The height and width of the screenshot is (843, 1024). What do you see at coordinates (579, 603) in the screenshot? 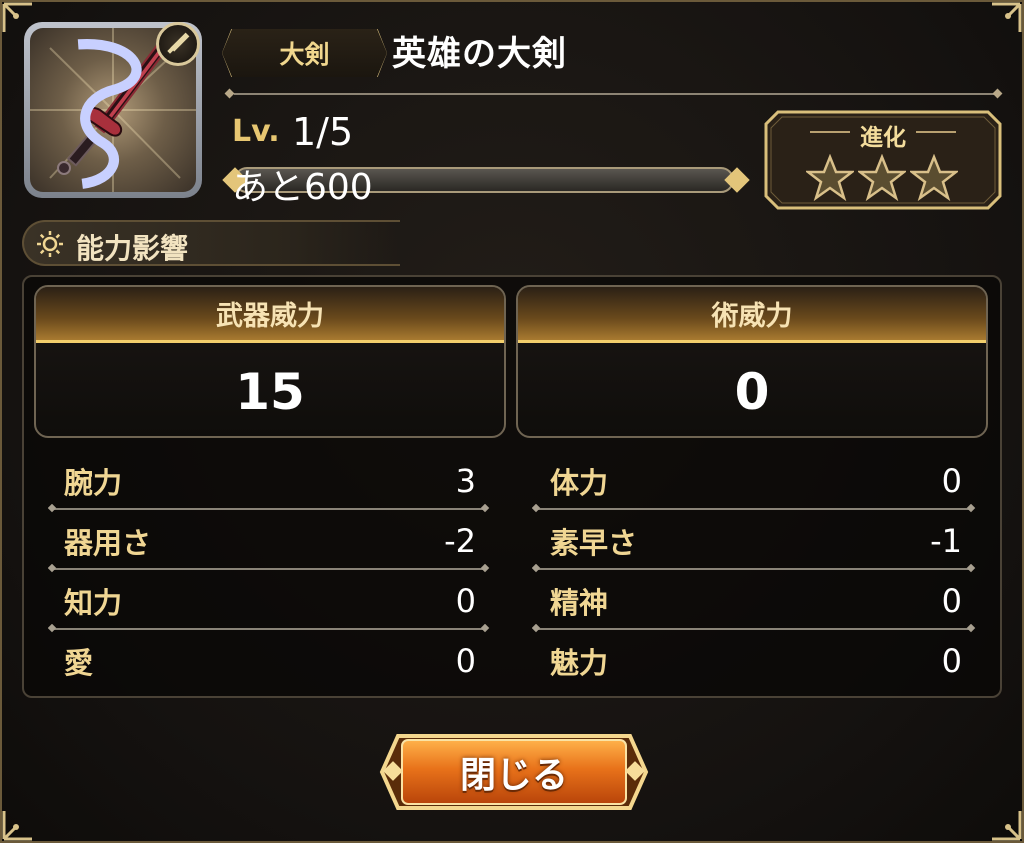
I see `stat-name: 精神` at bounding box center [579, 603].